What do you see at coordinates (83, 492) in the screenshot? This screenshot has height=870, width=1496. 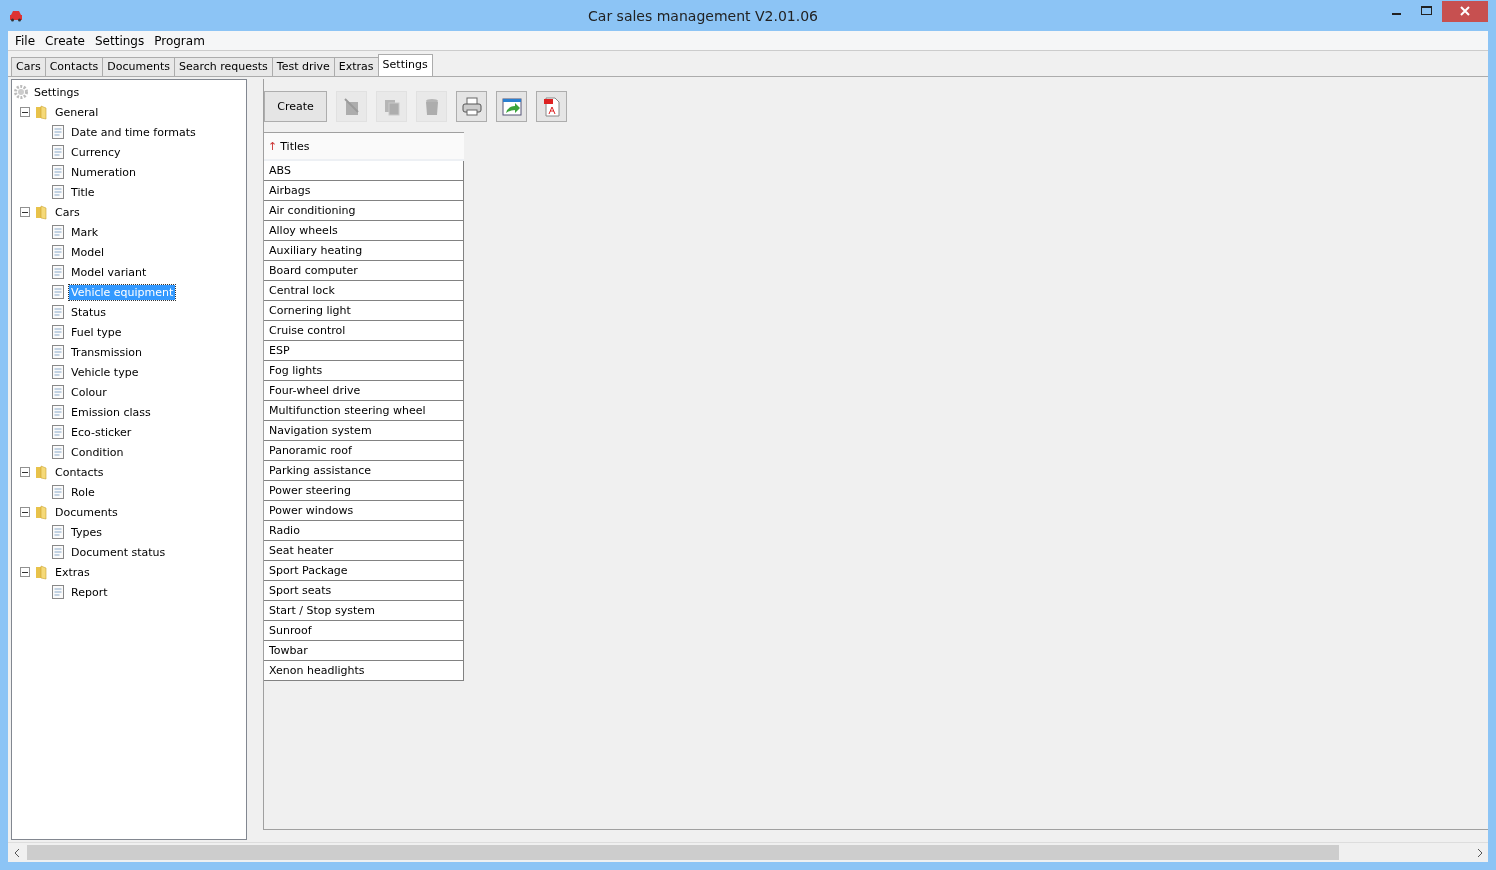 I see `tree-item: Role` at bounding box center [83, 492].